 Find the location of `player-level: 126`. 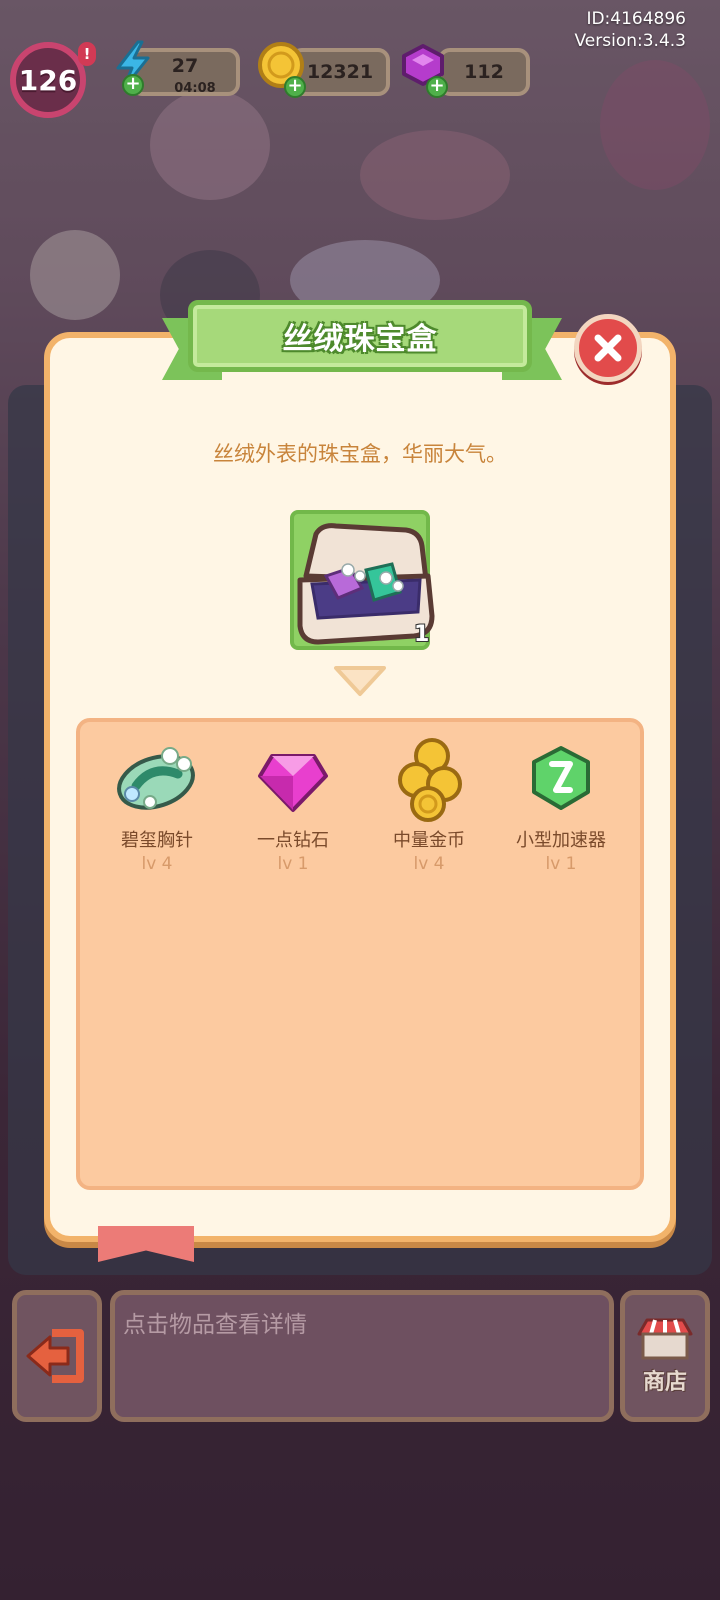

player-level: 126 is located at coordinates (48, 80).